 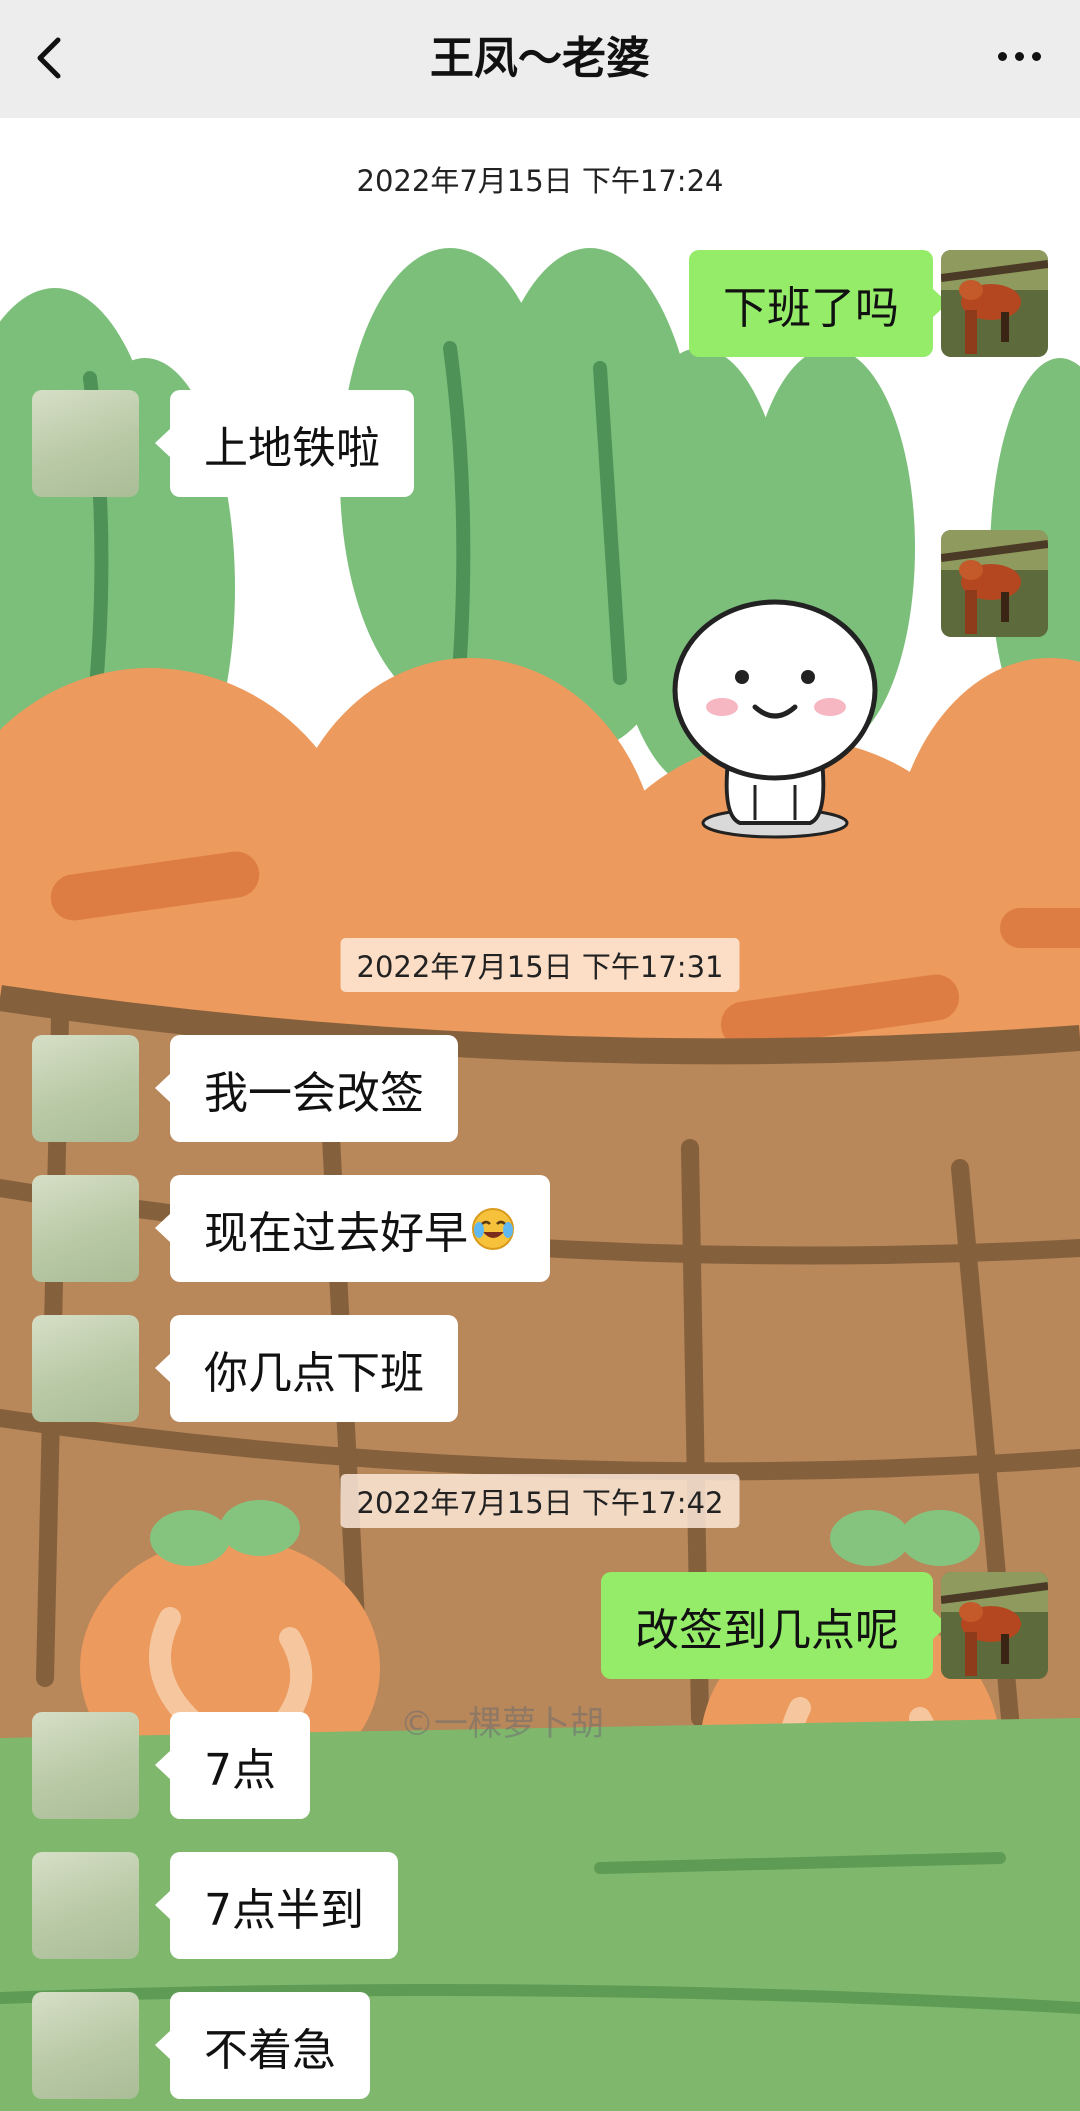 I want to click on message-text: 现在过去好早, so click(x=336, y=1233).